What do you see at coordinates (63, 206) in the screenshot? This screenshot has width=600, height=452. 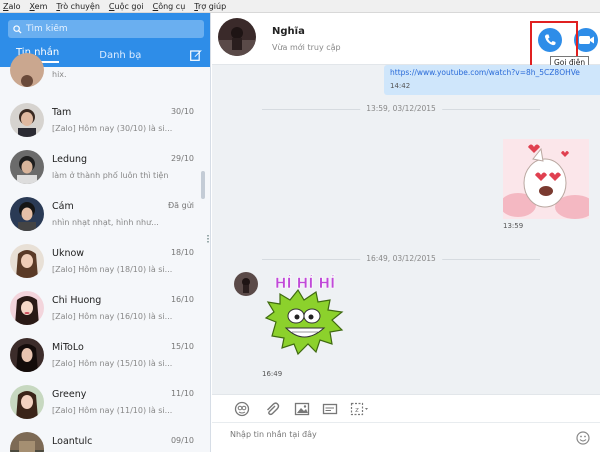 I see `contact-name: Cám` at bounding box center [63, 206].